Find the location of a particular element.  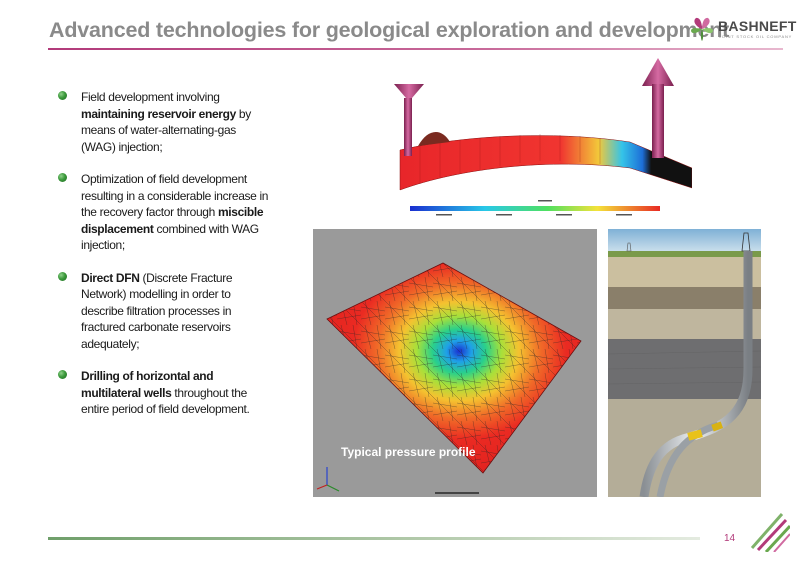

reservoir-section-figure is located at coordinates (543, 137).